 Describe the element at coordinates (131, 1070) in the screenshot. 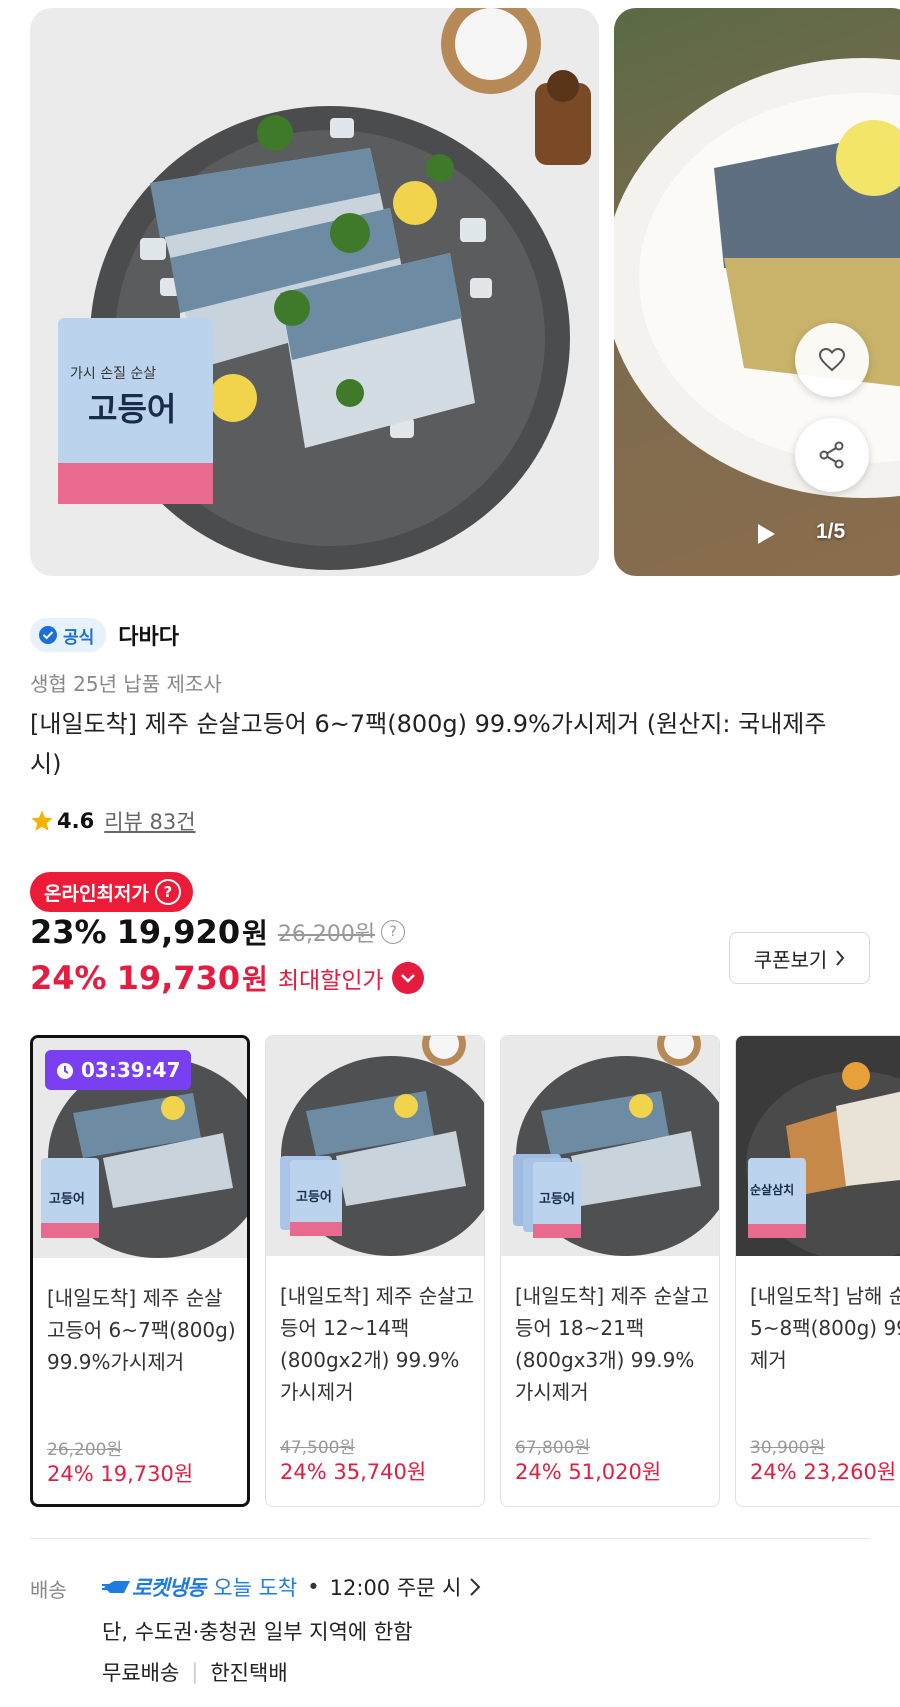

I see `timer-value: 03:39:47` at that location.